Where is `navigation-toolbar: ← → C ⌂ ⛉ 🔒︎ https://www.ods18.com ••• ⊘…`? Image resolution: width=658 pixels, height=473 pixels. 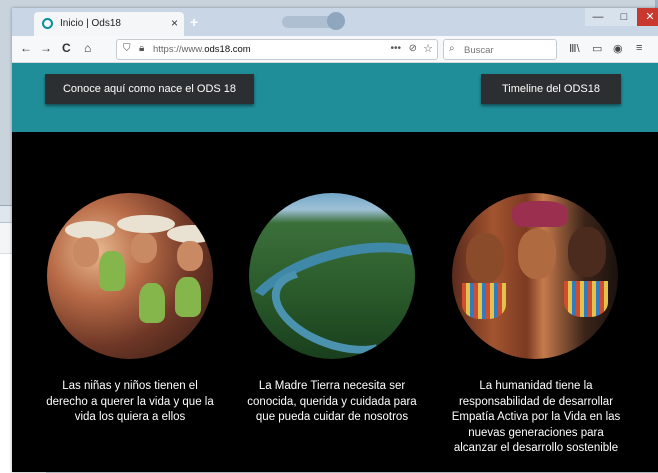
navigation-toolbar: ← → C ⌂ ⛉ 🔒︎ https://www.ods18.com ••• ⊘… is located at coordinates (335, 49).